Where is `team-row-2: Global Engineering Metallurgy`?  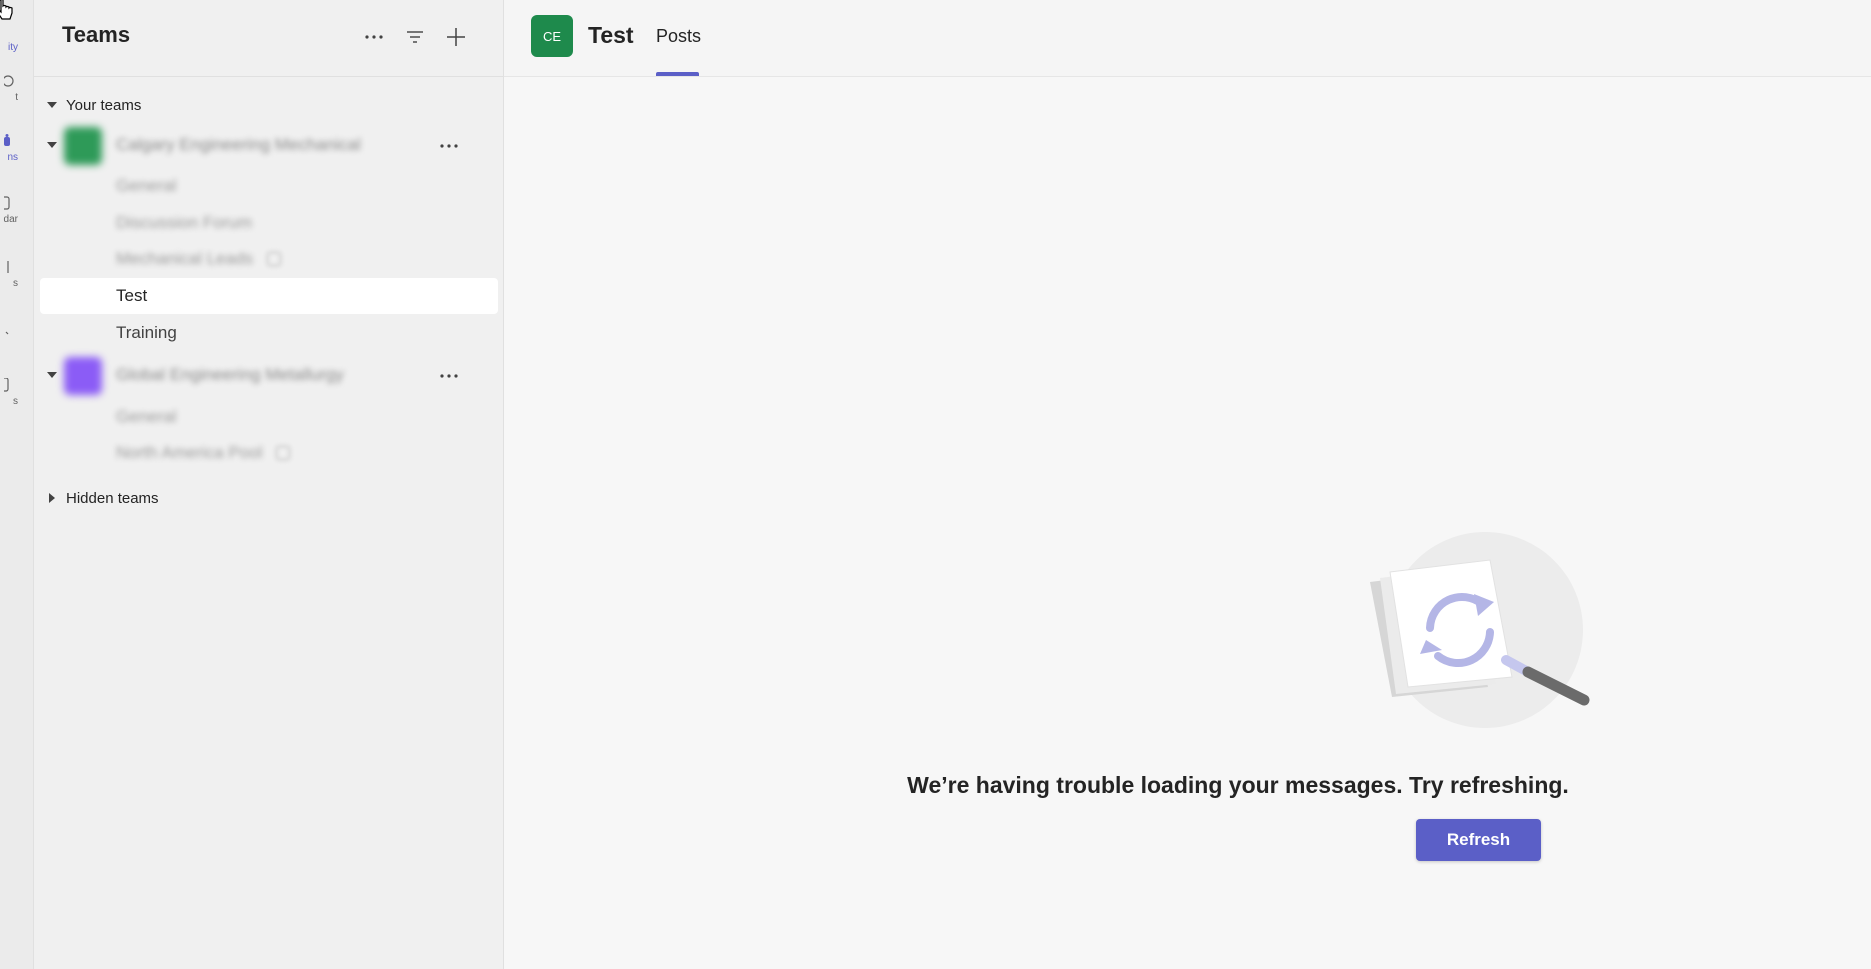 team-row-2: Global Engineering Metallurgy is located at coordinates (269, 375).